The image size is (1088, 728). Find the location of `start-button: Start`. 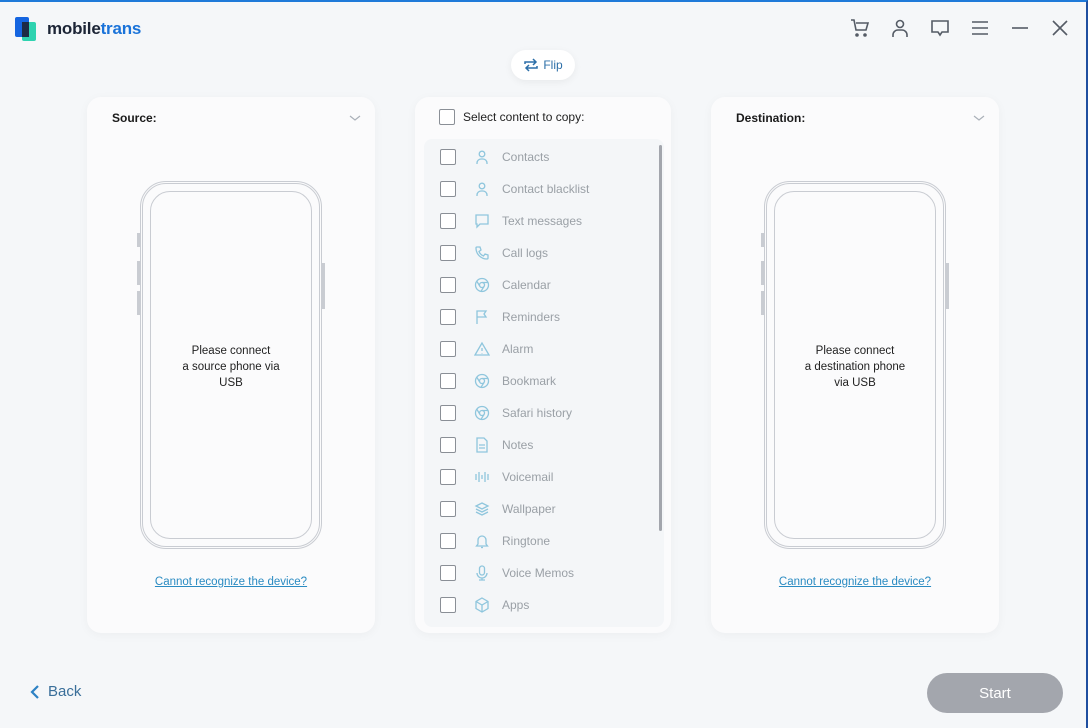

start-button: Start is located at coordinates (995, 693).